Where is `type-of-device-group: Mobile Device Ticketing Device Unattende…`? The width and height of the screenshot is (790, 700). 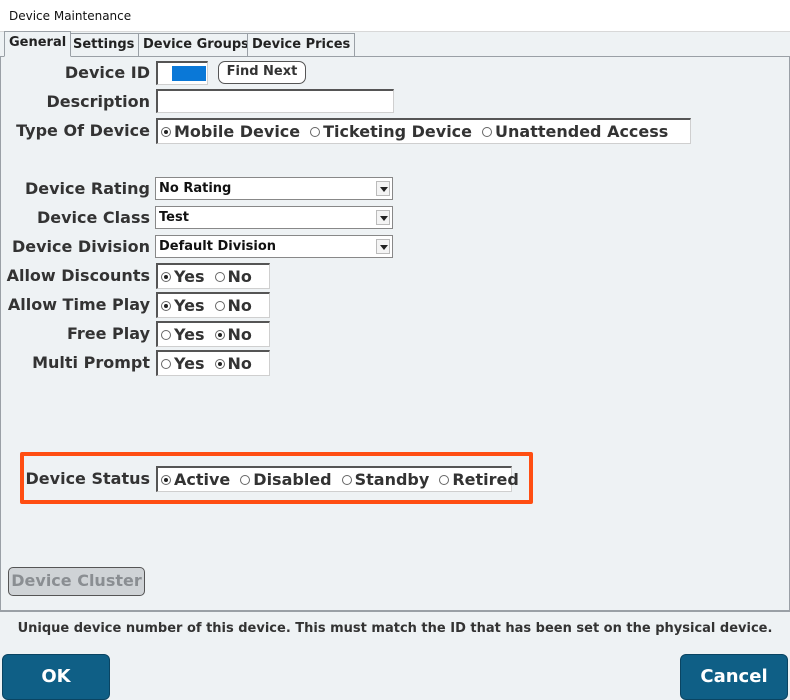 type-of-device-group: Mobile Device Ticketing Device Unattende… is located at coordinates (423, 131).